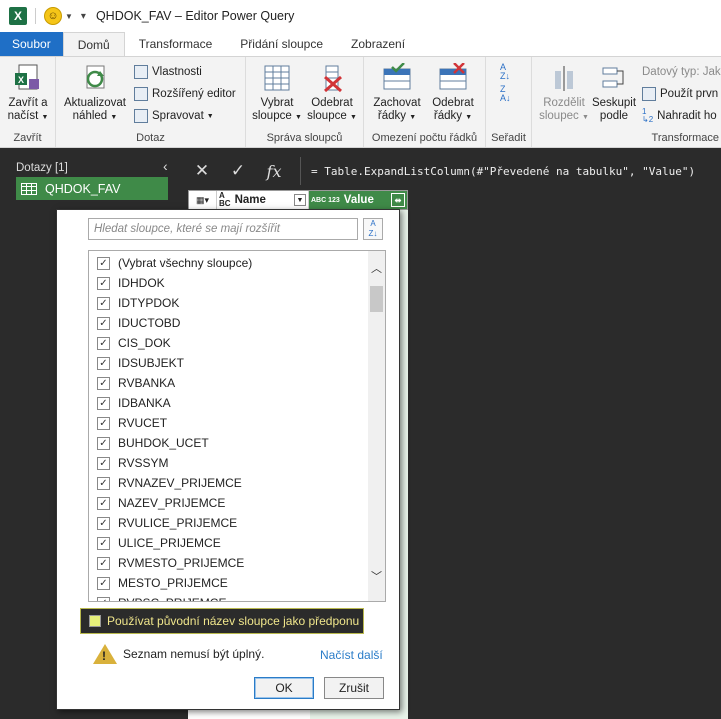 The image size is (721, 719). Describe the element at coordinates (505, 94) in the screenshot. I see `sort-descending-icon: Z A↓` at that location.